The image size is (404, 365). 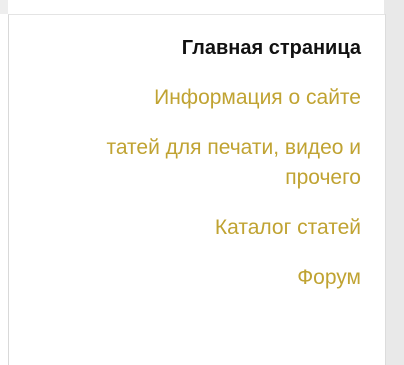 What do you see at coordinates (394, 182) in the screenshot?
I see `right-gutter` at bounding box center [394, 182].